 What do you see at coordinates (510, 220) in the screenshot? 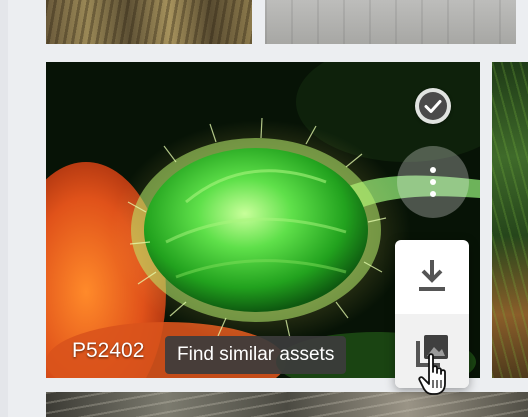
I see `asset-thumbnail-green` at bounding box center [510, 220].